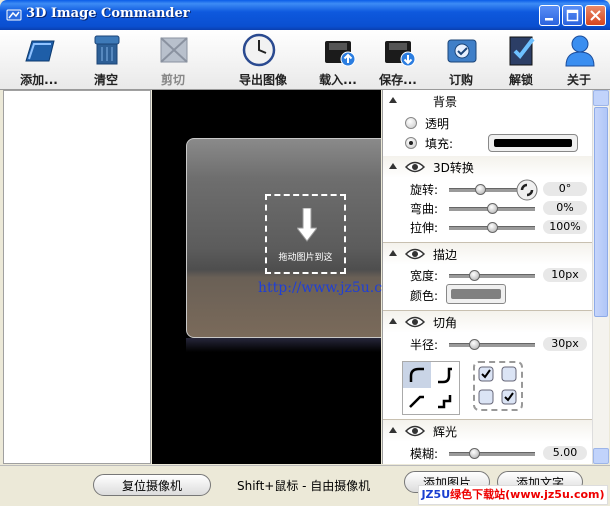 The image size is (610, 506). I want to click on background-title: 背景, so click(445, 102).